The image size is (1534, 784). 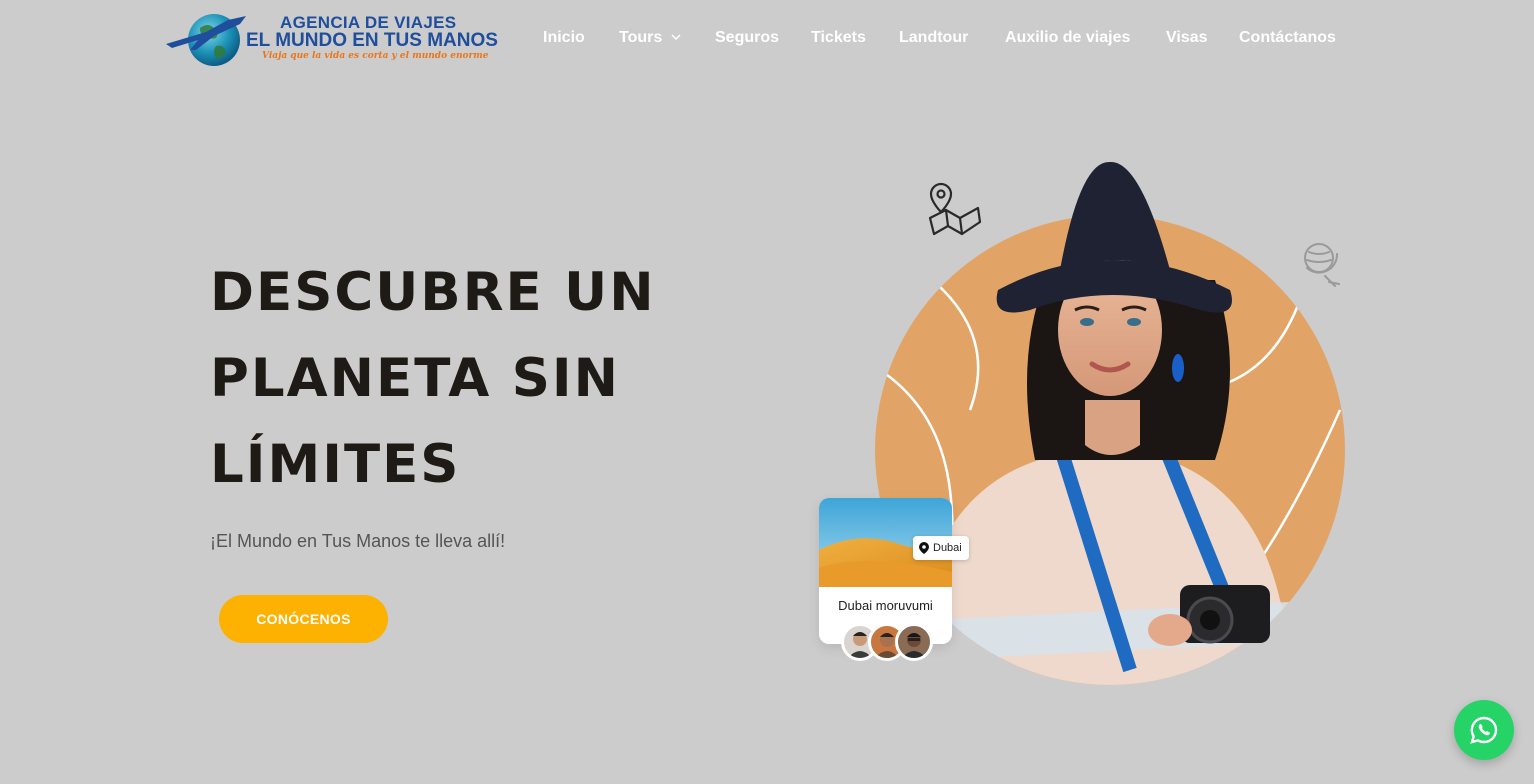 I want to click on globe-logo-icon, so click(x=206, y=40).